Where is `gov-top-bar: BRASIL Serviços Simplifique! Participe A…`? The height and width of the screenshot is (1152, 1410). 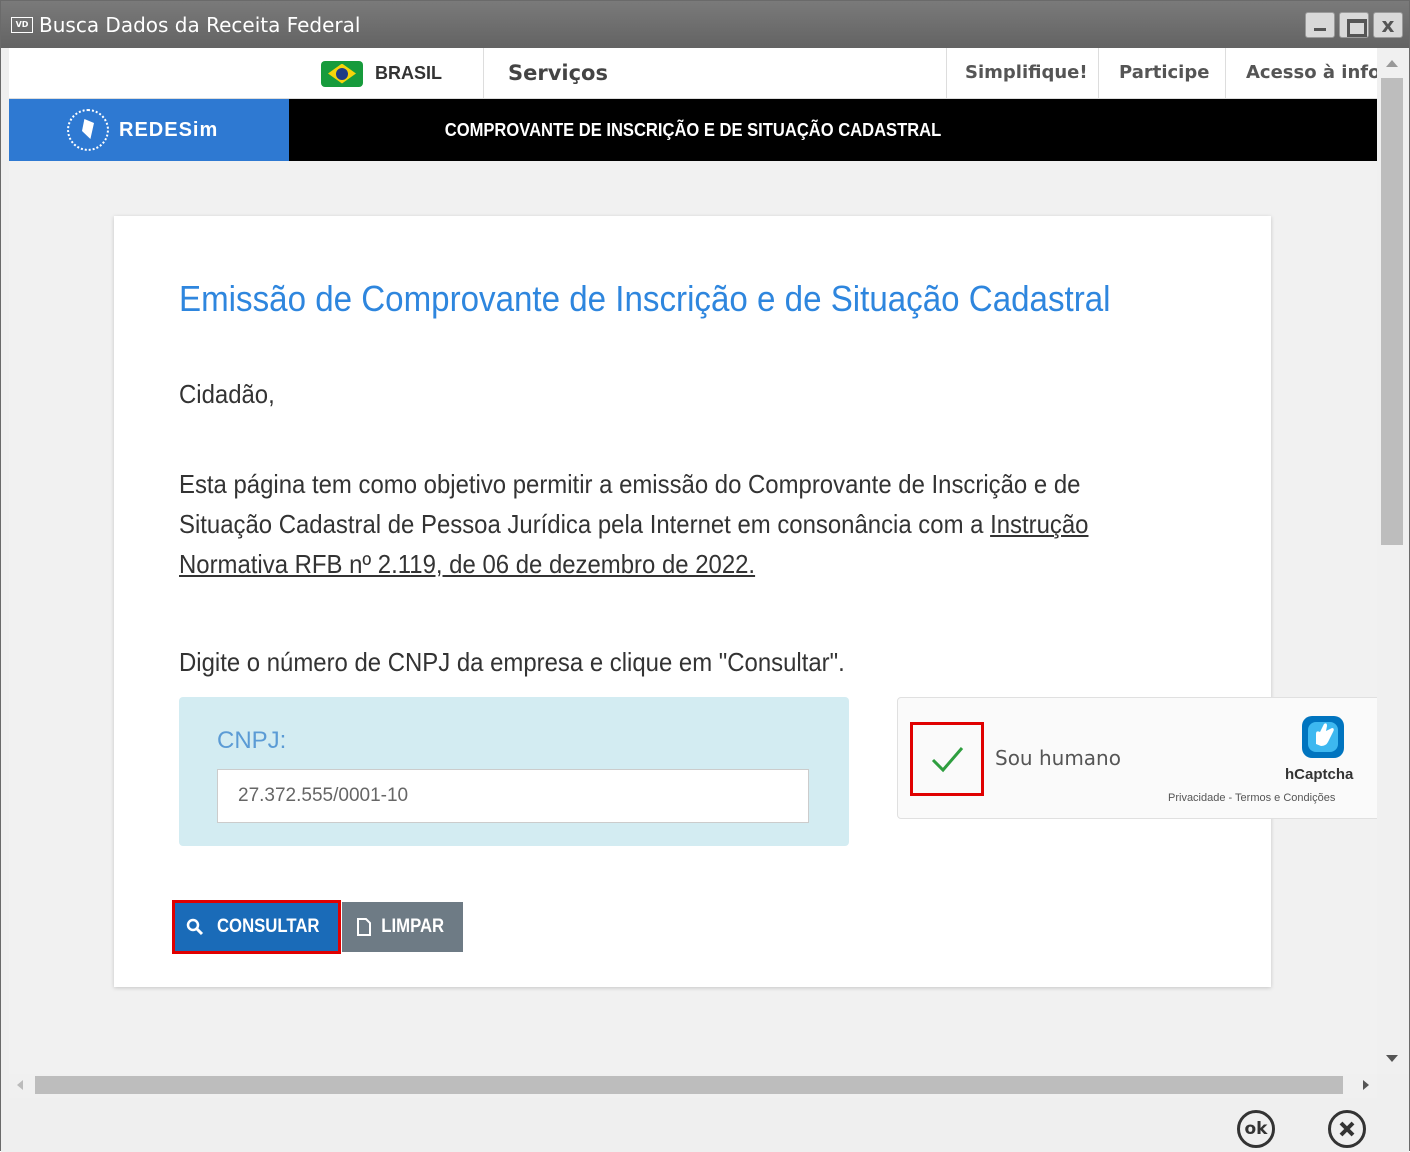
gov-top-bar: BRASIL Serviços Simplifique! Participe A… is located at coordinates (693, 73).